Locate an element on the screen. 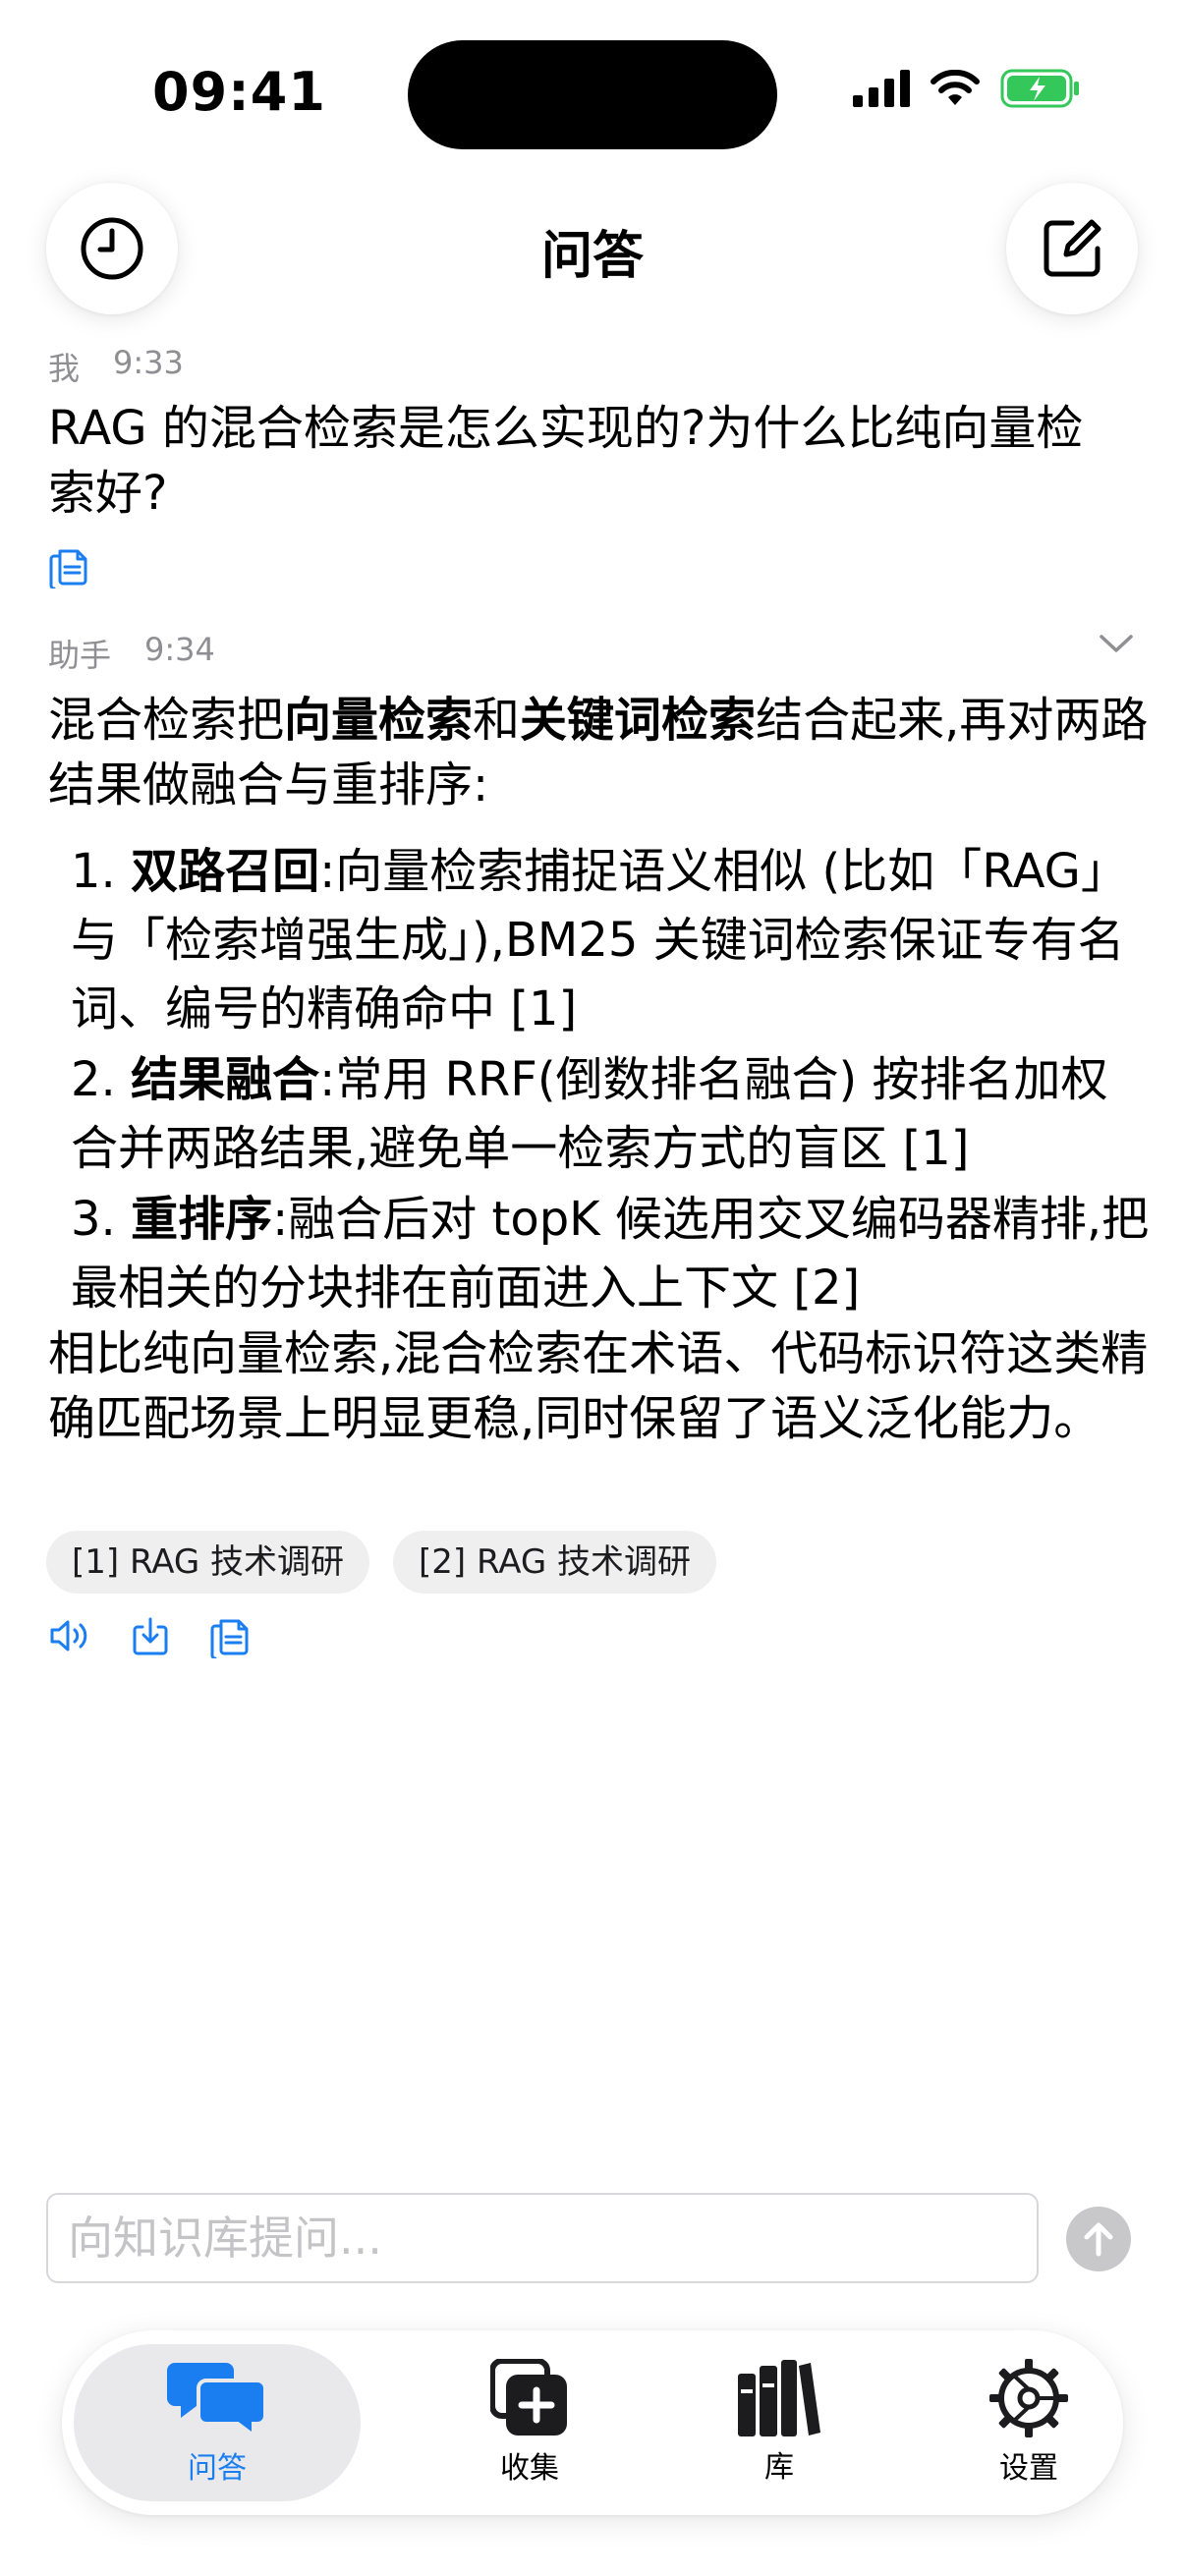 The width and height of the screenshot is (1185, 2576). chevron-down-icon is located at coordinates (1116, 643).